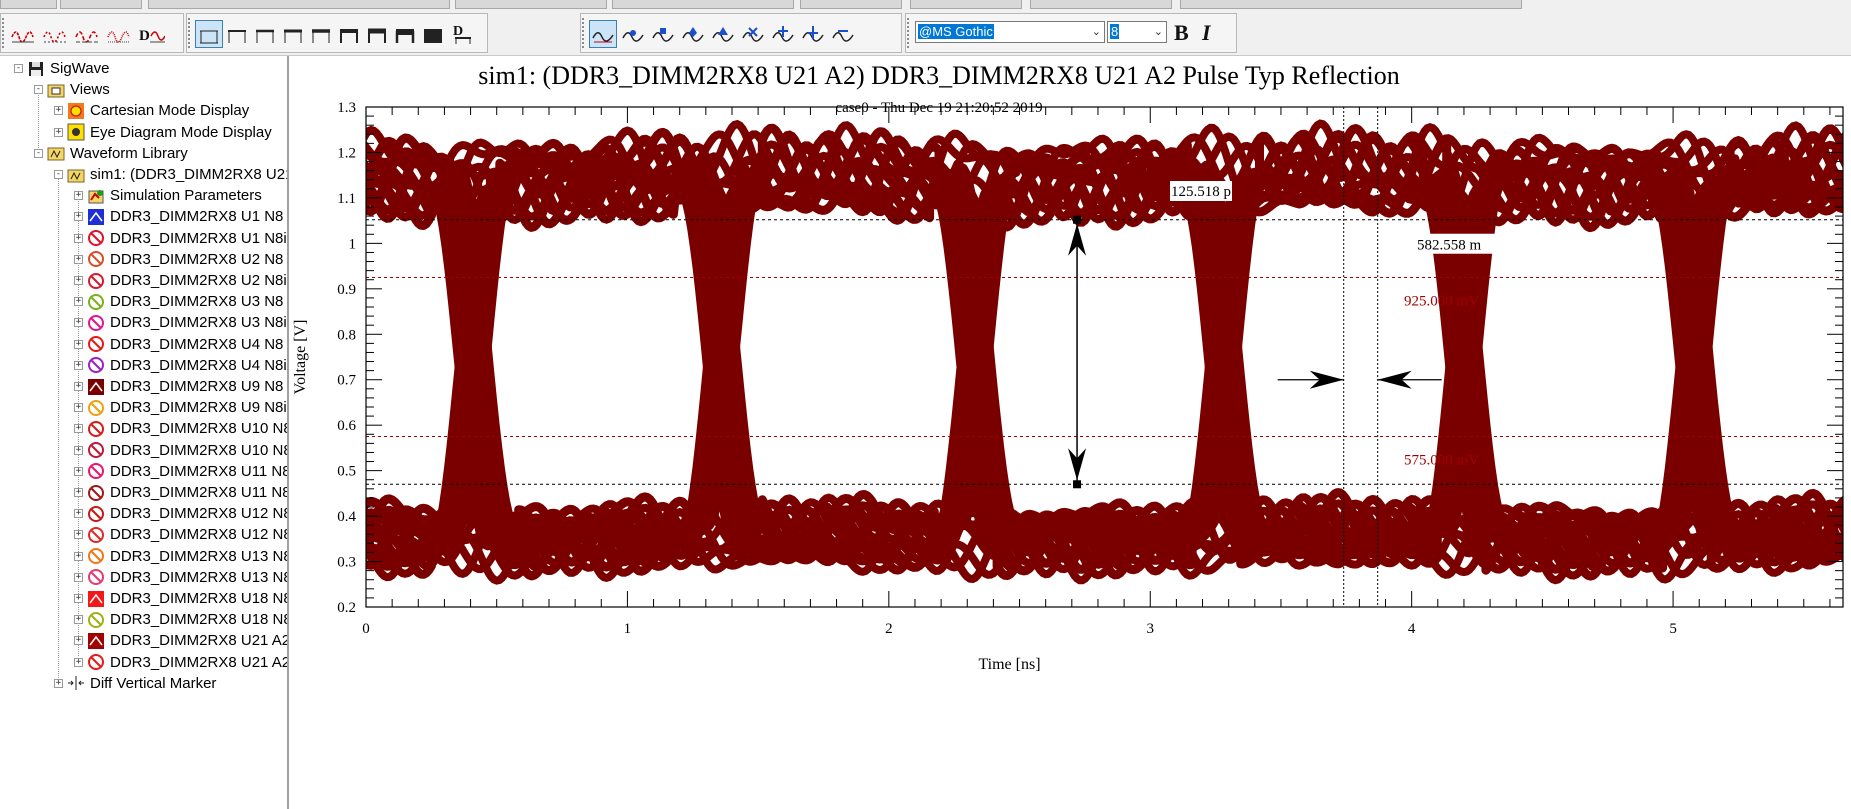 The width and height of the screenshot is (1851, 809). I want to click on tree-item: - Waveform Library, so click(111, 153).